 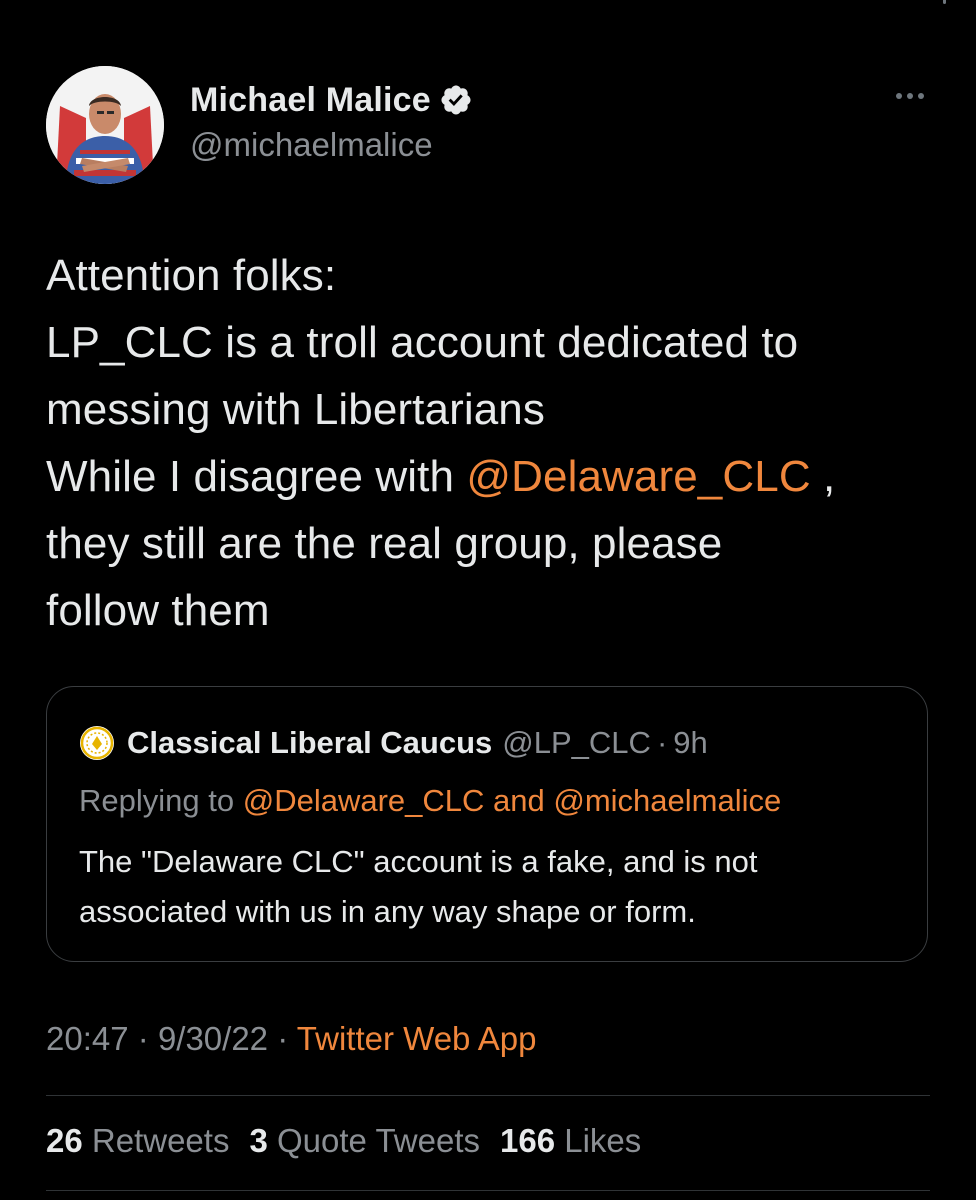 I want to click on reply-and: and, so click(x=519, y=800).